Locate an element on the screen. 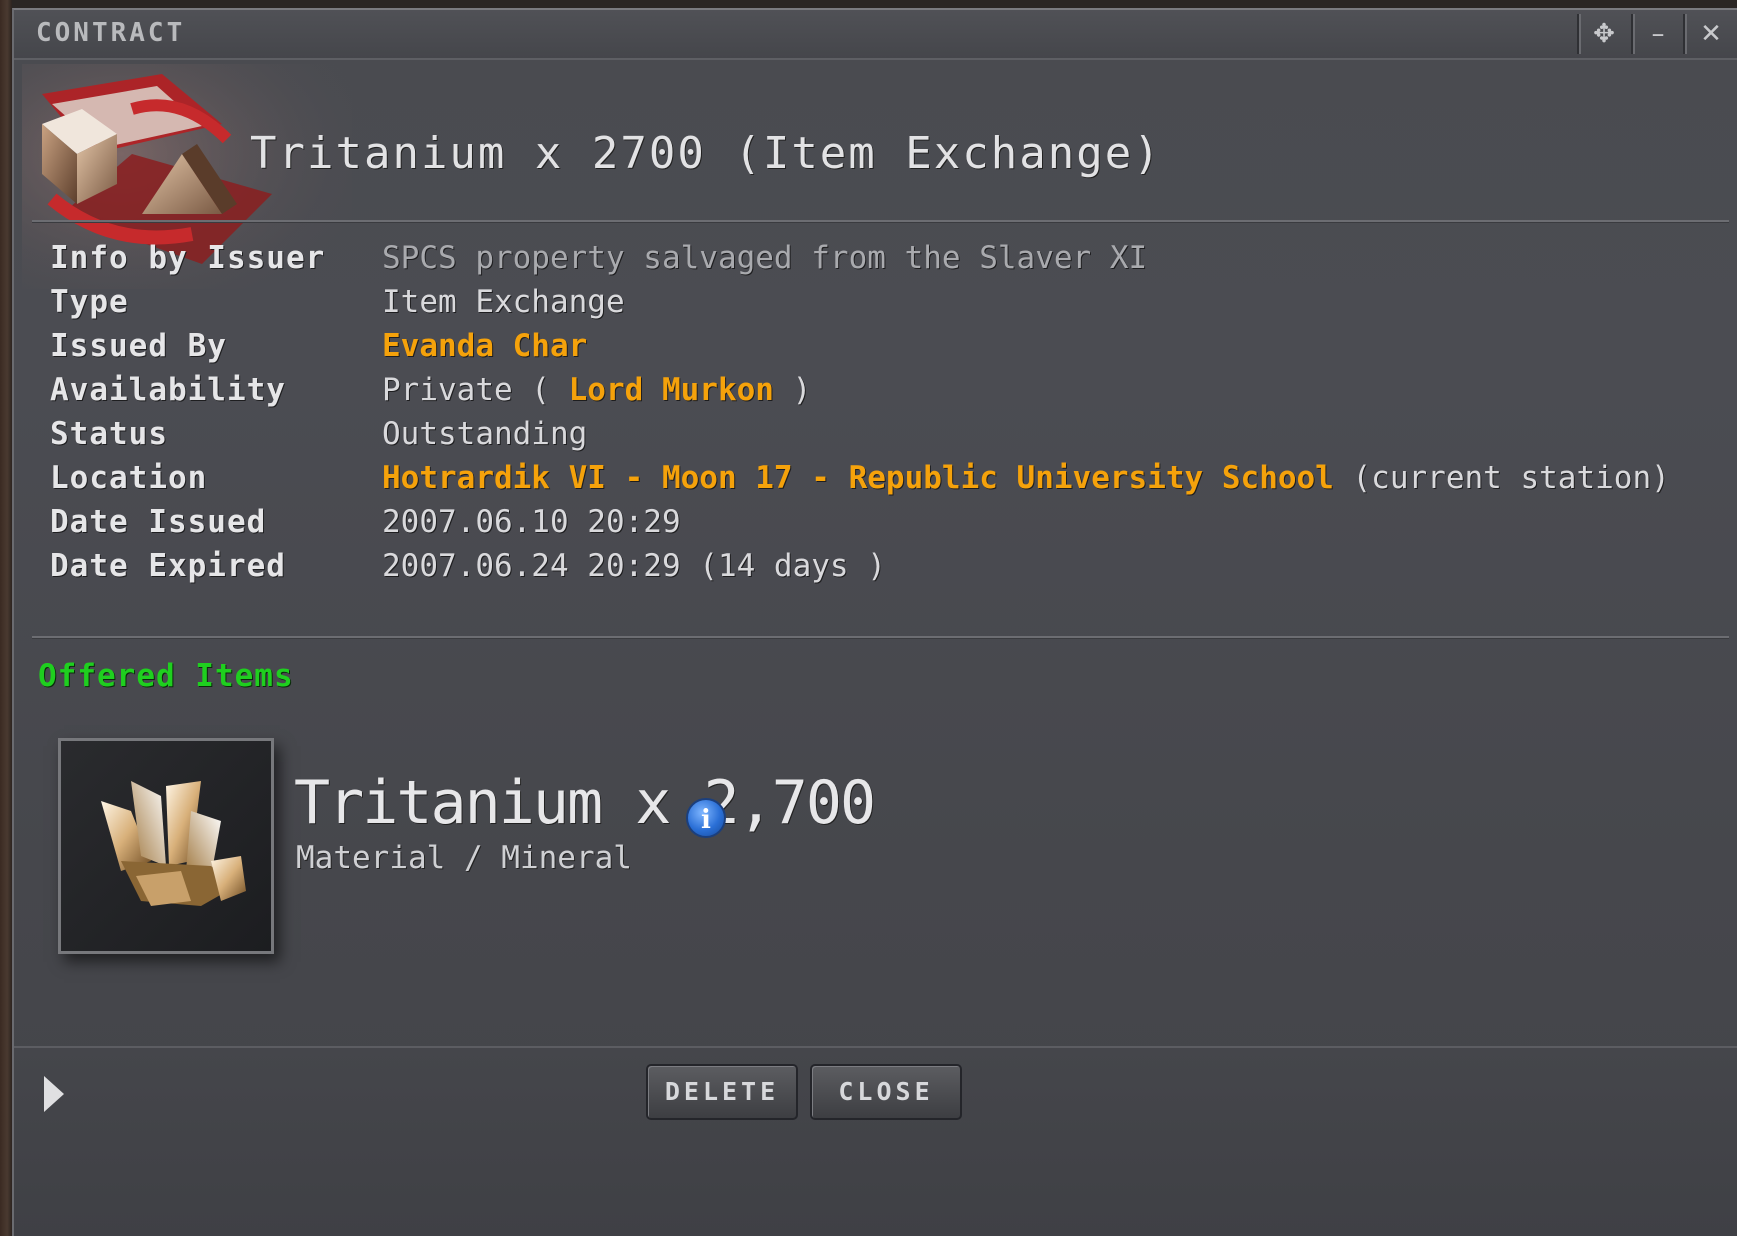  issuer-link: Evanda Char is located at coordinates (484, 346).